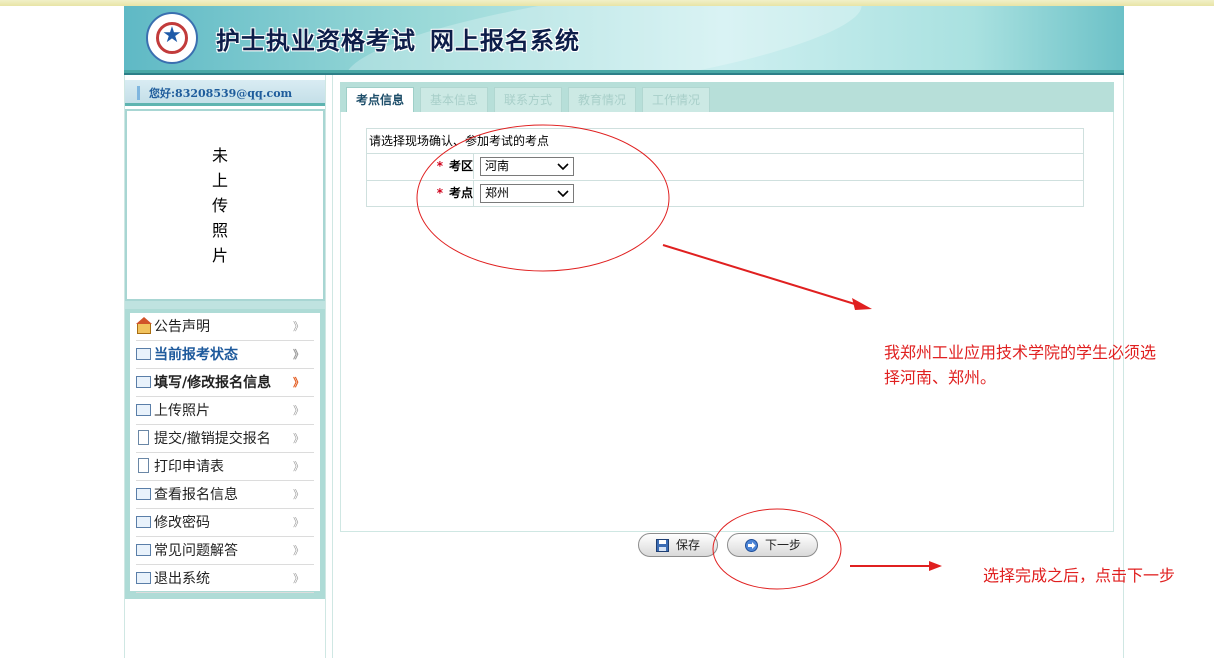  I want to click on menu-item-announcement: 公告声明》, so click(225, 327).